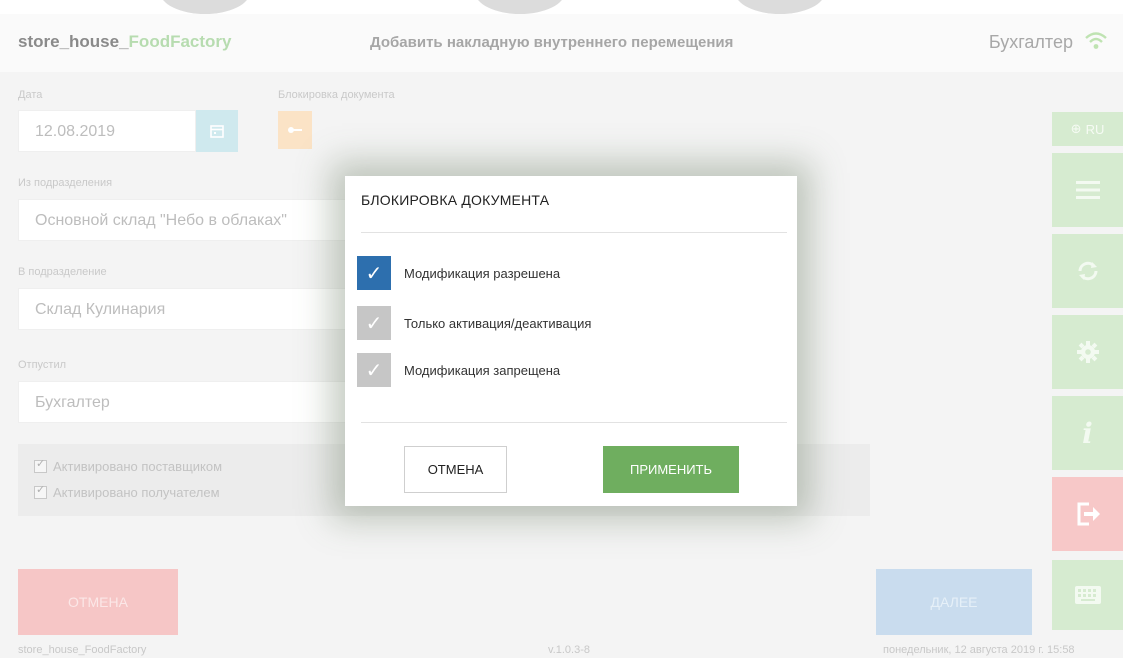 The width and height of the screenshot is (1123, 658). I want to click on option-label: Только активация/деактивация, so click(498, 323).